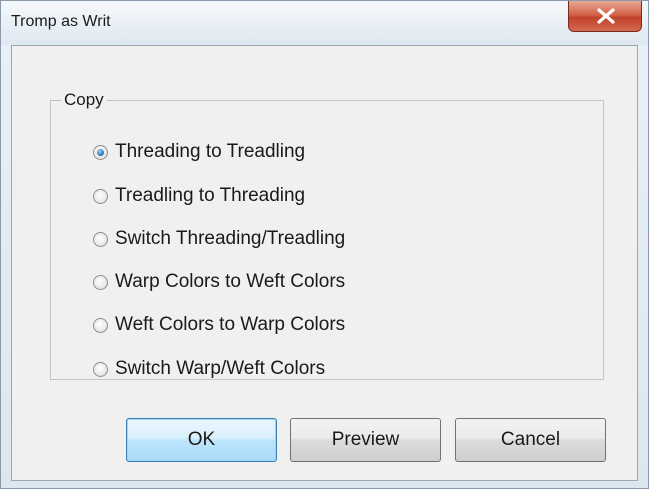 The image size is (649, 489). I want to click on cancel-button: Cancel, so click(530, 440).